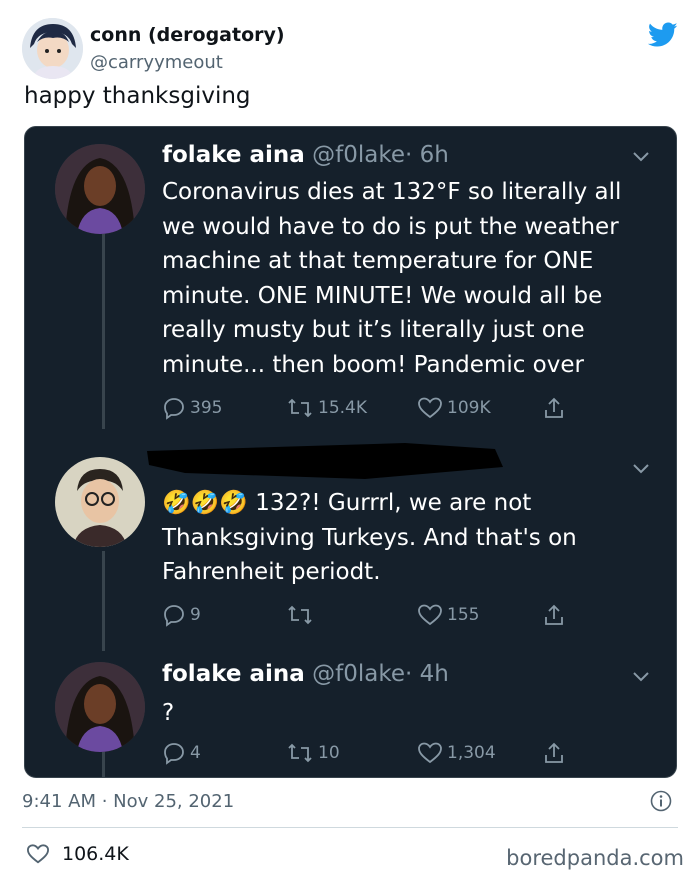 The image size is (700, 881). Describe the element at coordinates (206, 408) in the screenshot. I see `reply-count: 395` at that location.